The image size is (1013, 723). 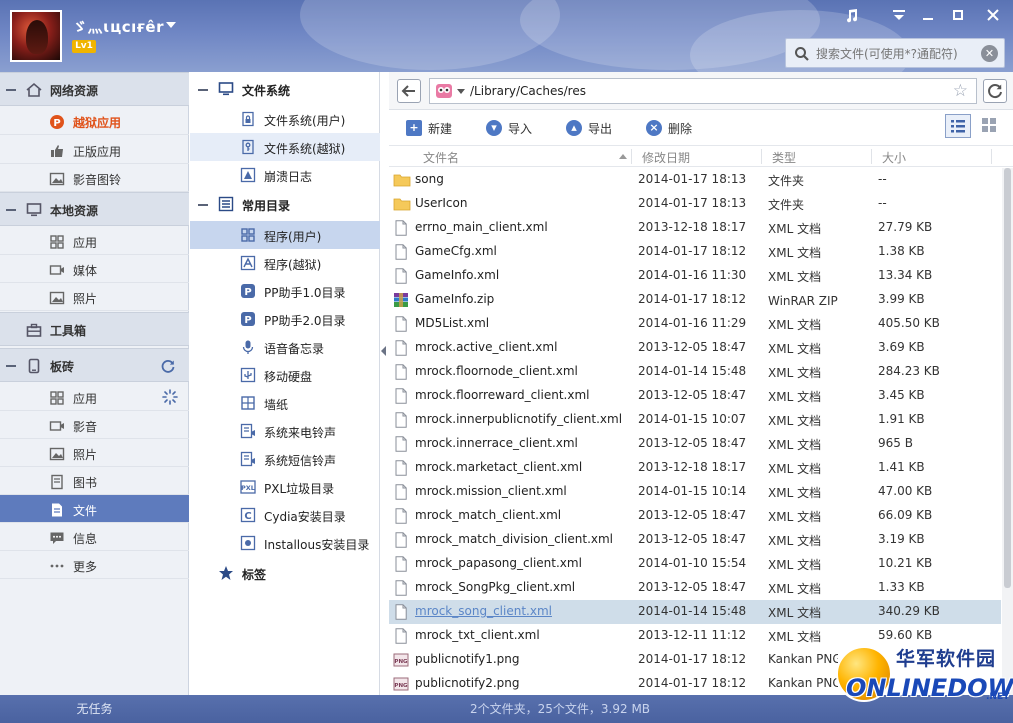 I want to click on tree-item-installous-dir: Installous安装目录, so click(x=285, y=543).